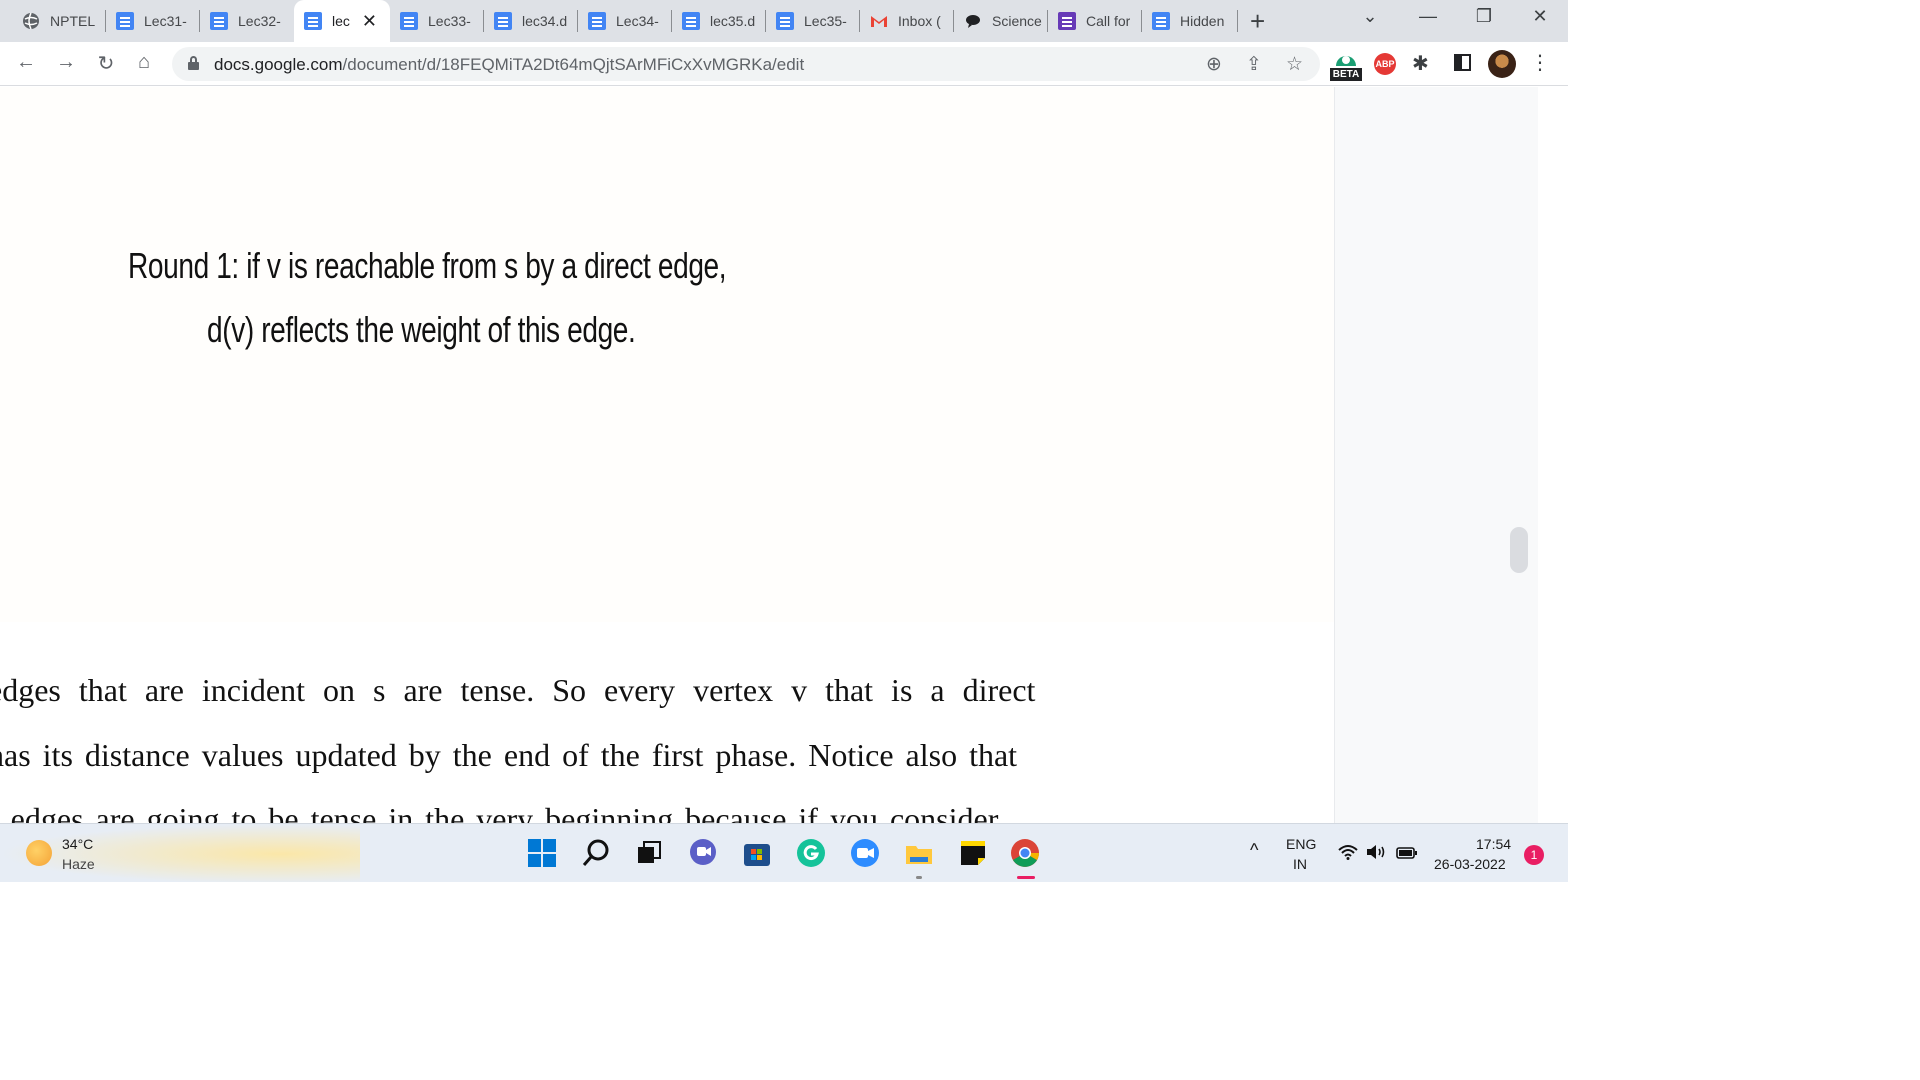 The width and height of the screenshot is (1920, 1080). What do you see at coordinates (625, 21) in the screenshot?
I see `tab-lec34: Lec34-` at bounding box center [625, 21].